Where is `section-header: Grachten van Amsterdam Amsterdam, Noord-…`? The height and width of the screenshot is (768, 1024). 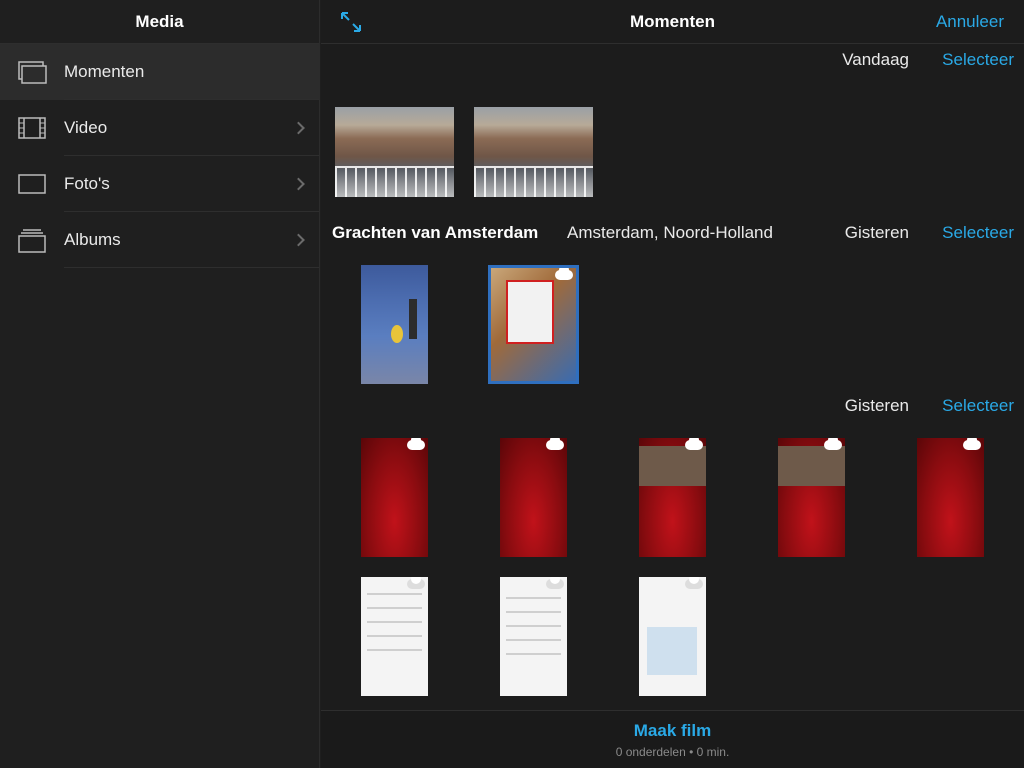
section-header: Grachten van Amsterdam Amsterdam, Noord-… is located at coordinates (672, 233).